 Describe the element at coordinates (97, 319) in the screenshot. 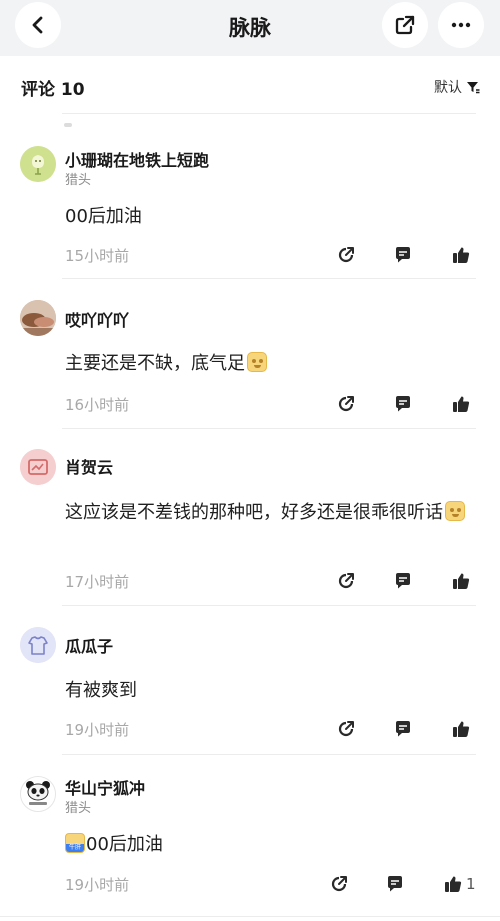

I see `comment-author-name: 哎吖吖吖` at that location.